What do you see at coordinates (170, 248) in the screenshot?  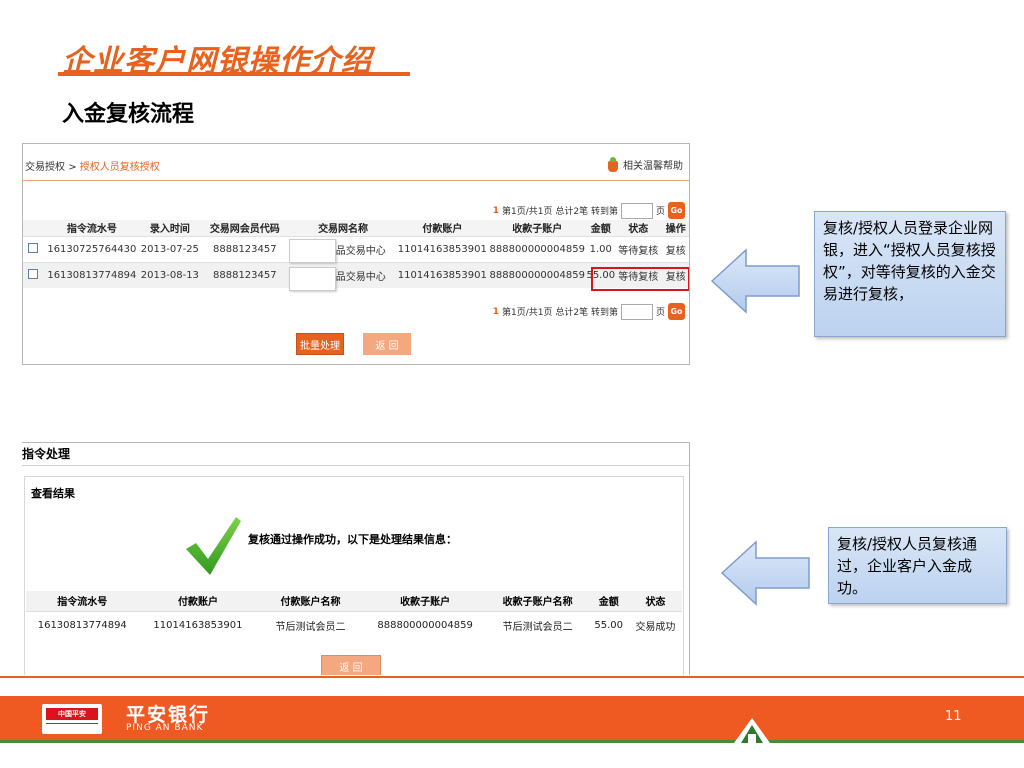 I see `entry-date: 2013-07-25` at bounding box center [170, 248].